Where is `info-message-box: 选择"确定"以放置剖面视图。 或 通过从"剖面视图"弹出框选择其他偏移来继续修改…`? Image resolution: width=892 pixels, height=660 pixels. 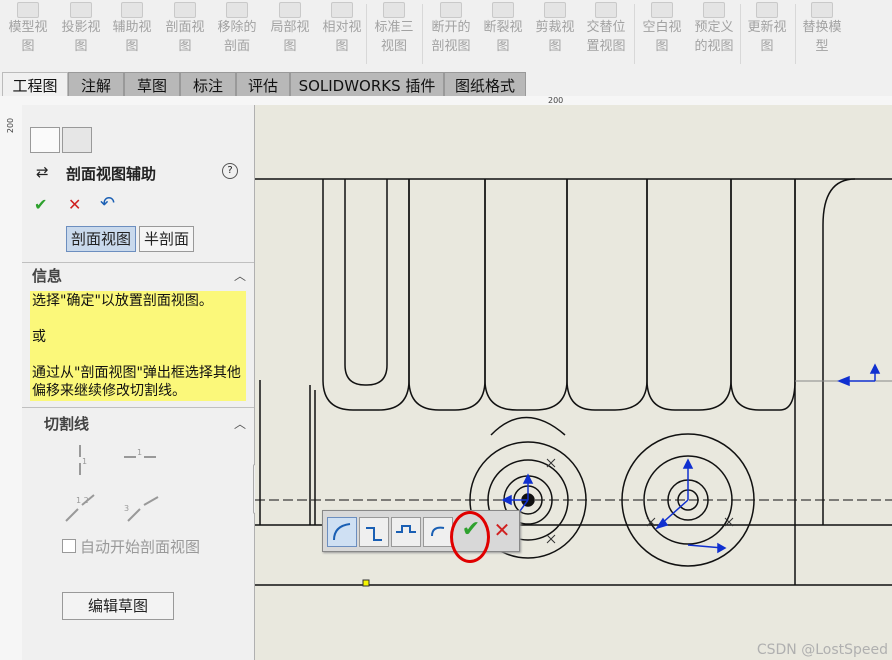
info-message-box: 选择"确定"以放置剖面视图。 或 通过从"剖面视图"弹出框选择其他偏移来继续修改… is located at coordinates (138, 346).